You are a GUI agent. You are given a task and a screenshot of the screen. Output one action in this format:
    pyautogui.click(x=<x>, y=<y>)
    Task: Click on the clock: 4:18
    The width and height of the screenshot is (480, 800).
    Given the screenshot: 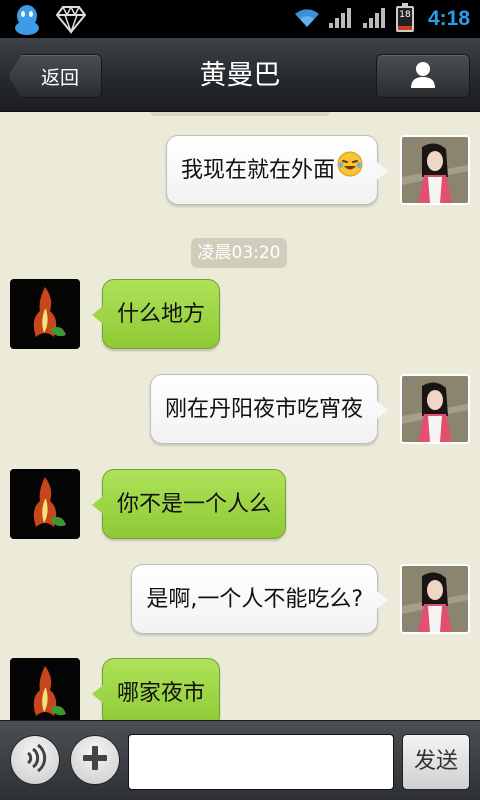 What is the action you would take?
    pyautogui.click(x=448, y=18)
    